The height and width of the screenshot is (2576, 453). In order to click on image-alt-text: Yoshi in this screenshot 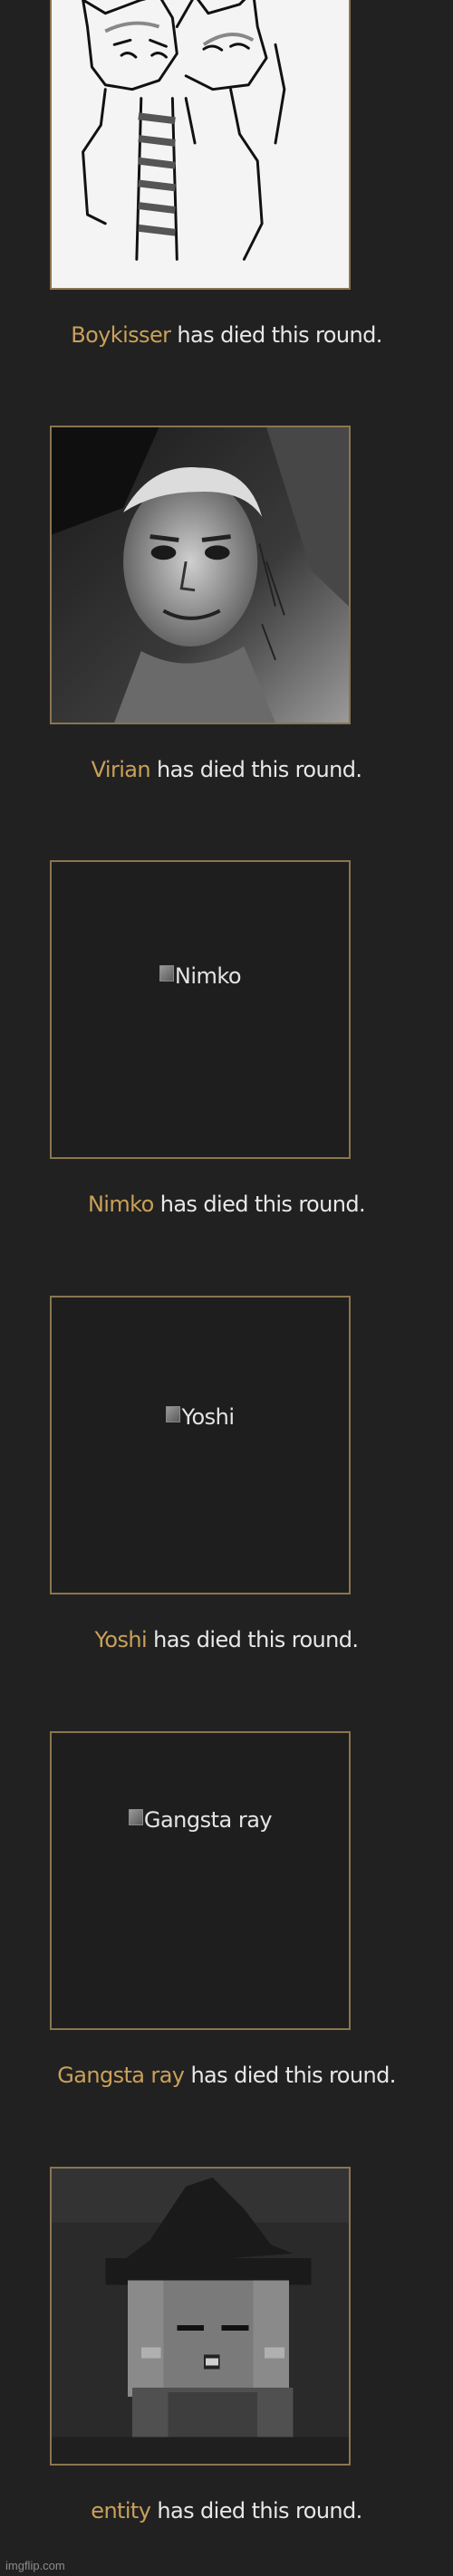, I will do `click(208, 1417)`.